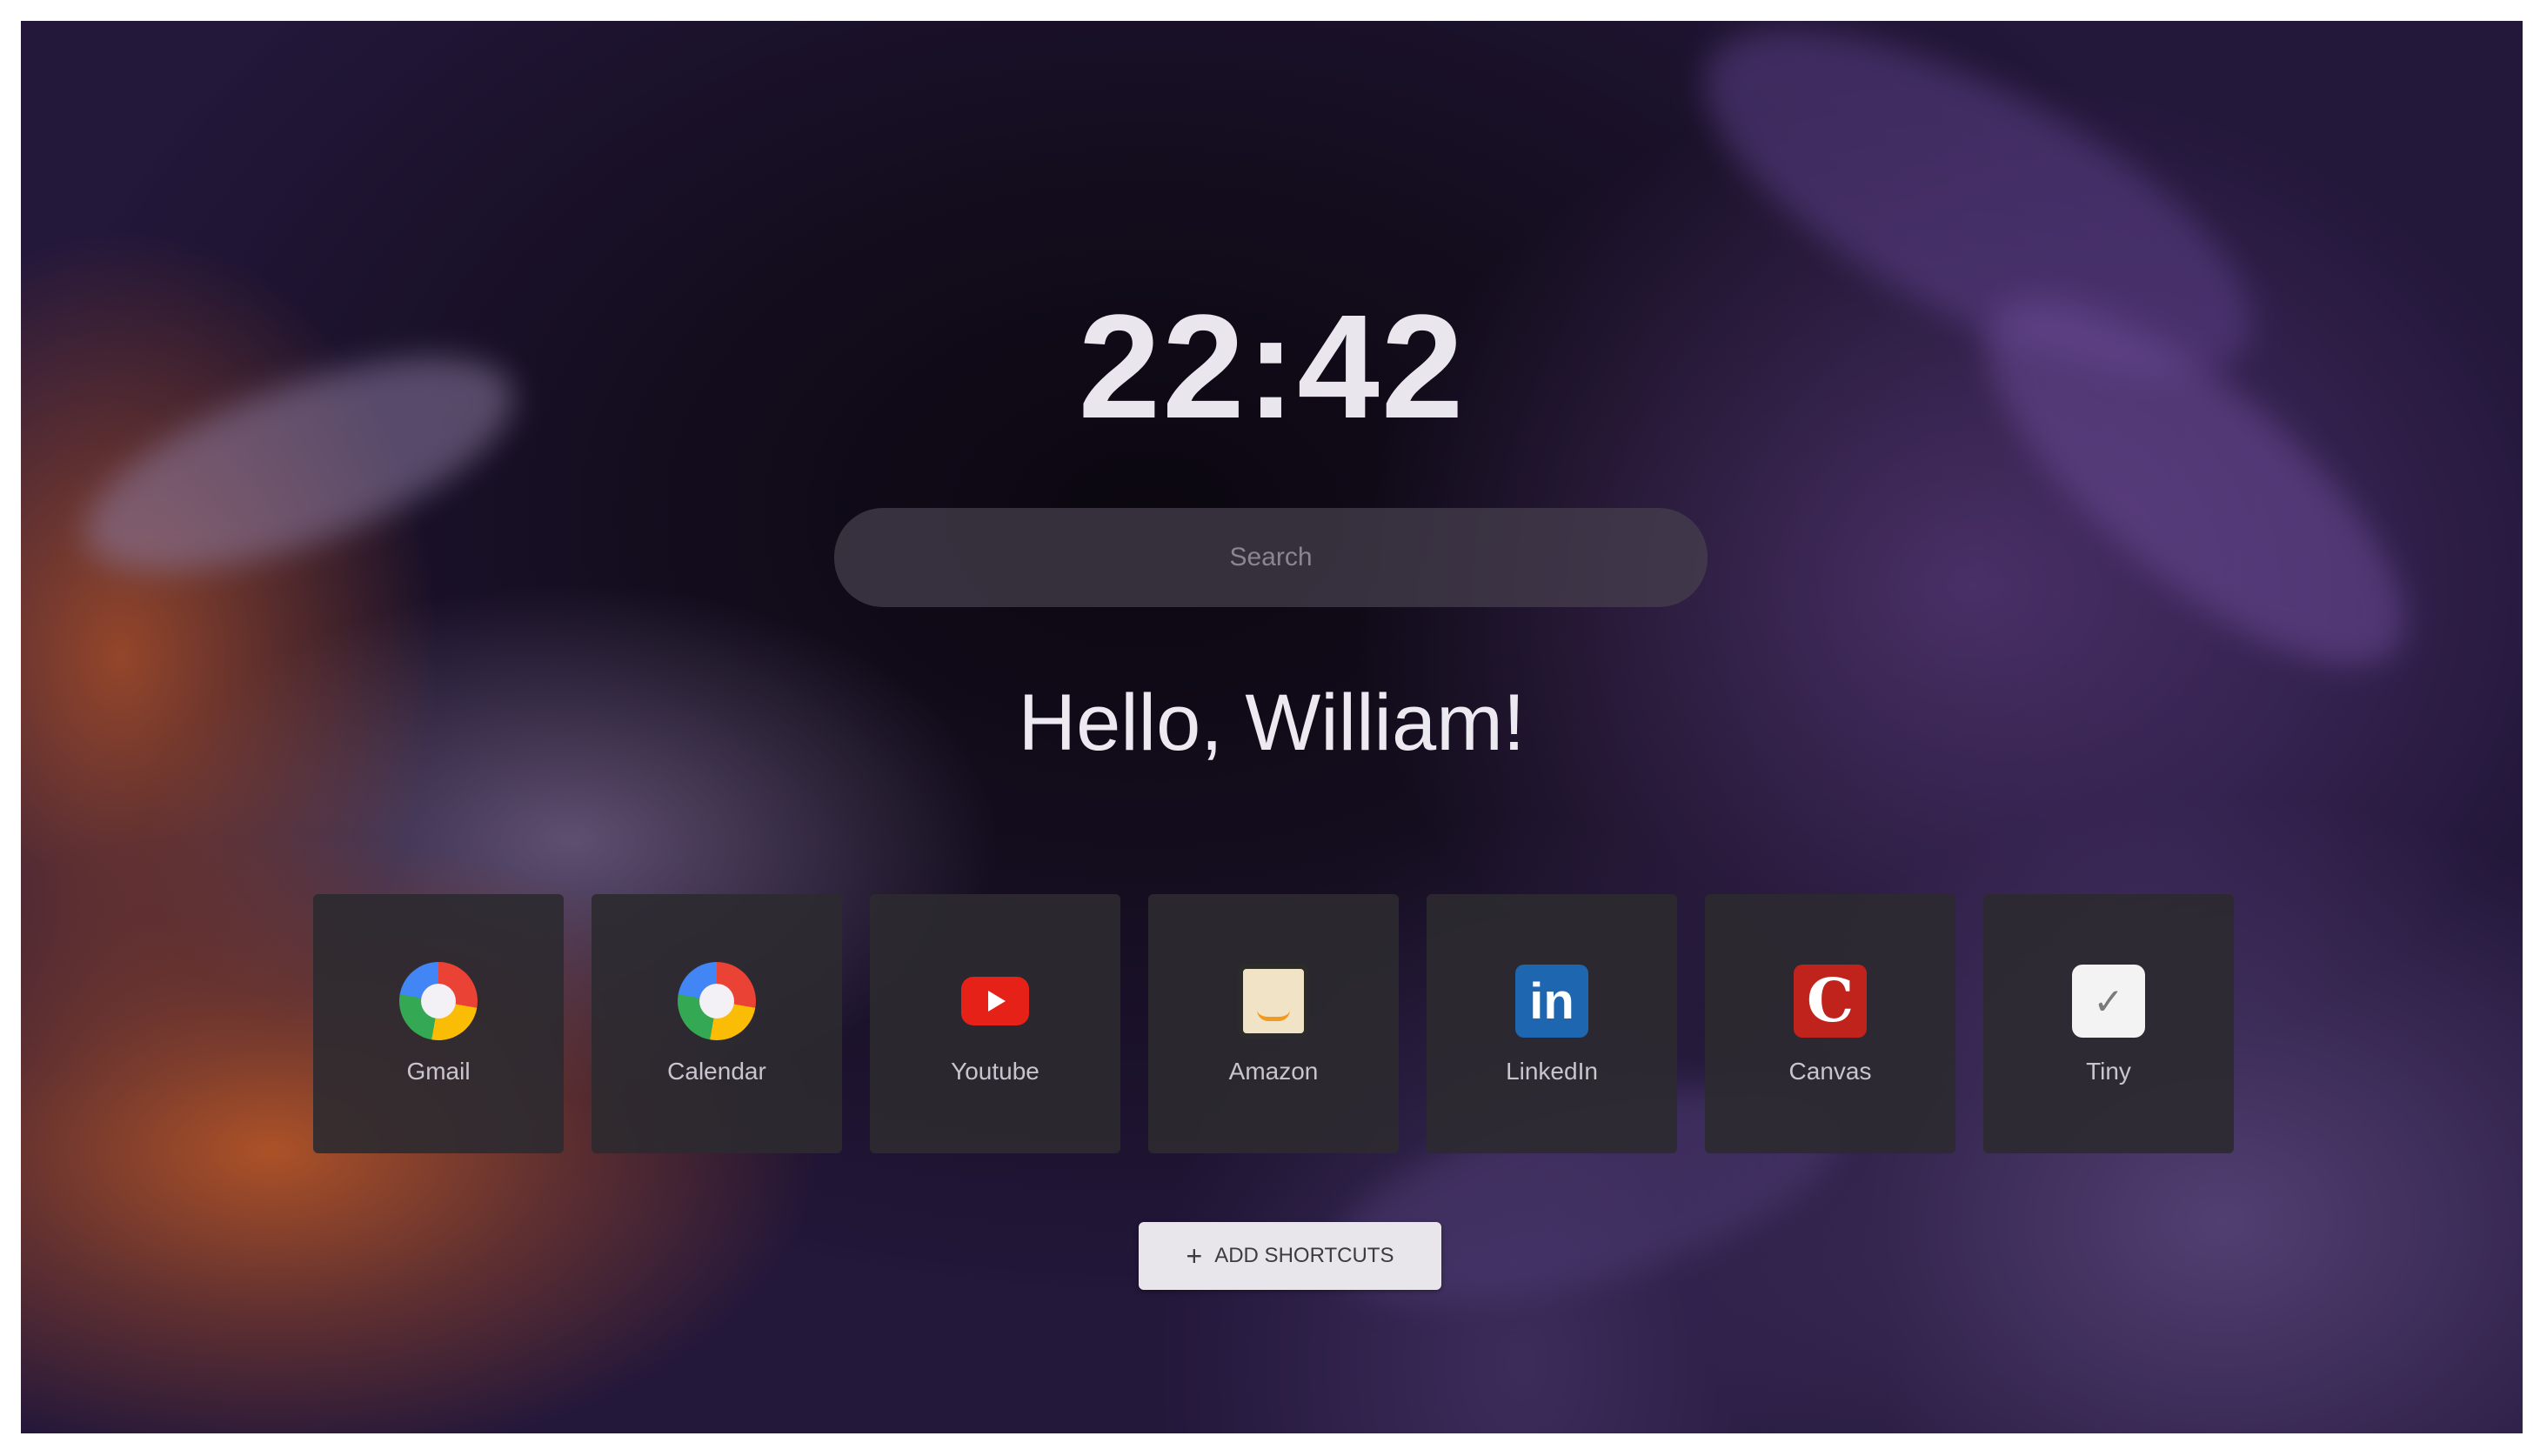 This screenshot has height=1456, width=2540. Describe the element at coordinates (995, 1001) in the screenshot. I see `youtube-icon` at that location.